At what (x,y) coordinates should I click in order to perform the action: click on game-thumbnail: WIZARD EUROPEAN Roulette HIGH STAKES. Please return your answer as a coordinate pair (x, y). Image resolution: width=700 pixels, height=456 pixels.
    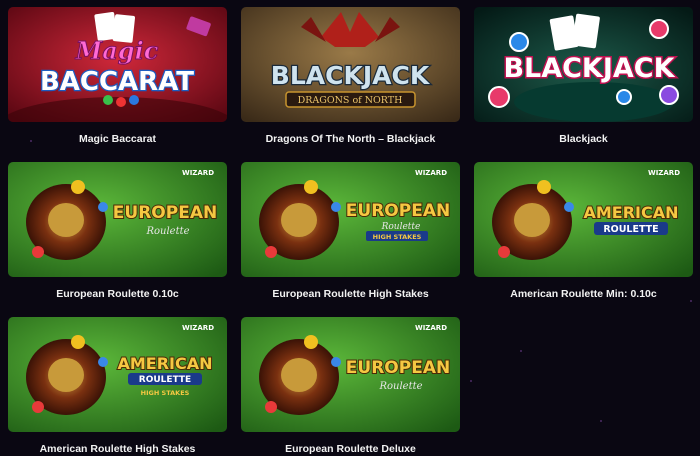
    Looking at the image, I should click on (350, 219).